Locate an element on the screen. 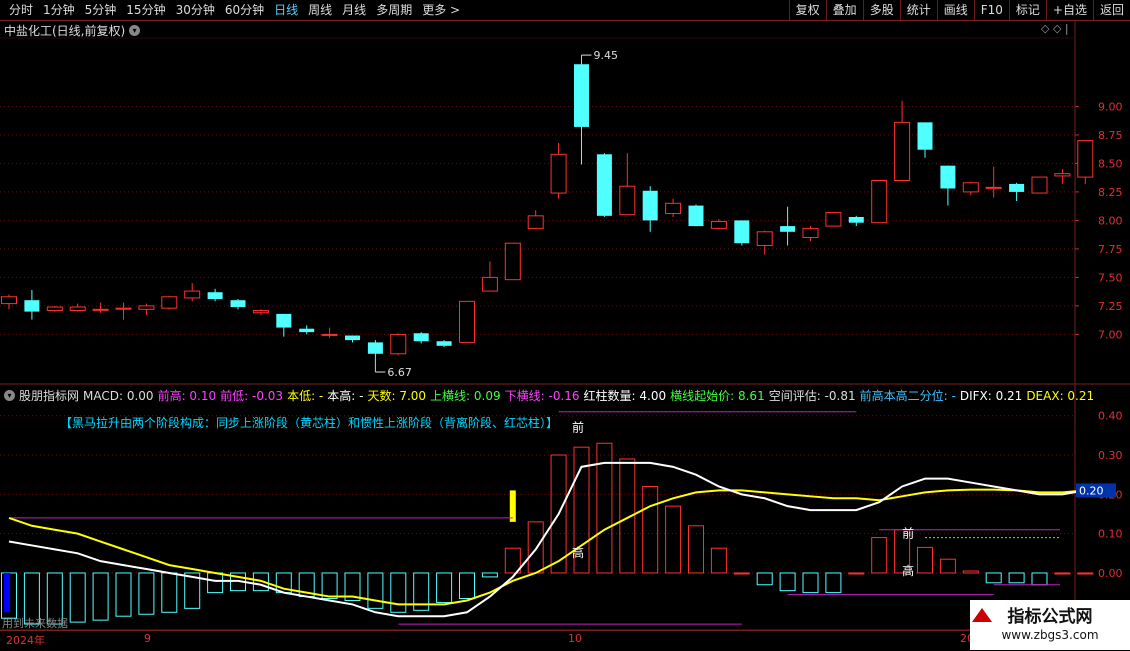 The height and width of the screenshot is (651, 1130). macd-axis-label: 0.00 is located at coordinates (1110, 573).